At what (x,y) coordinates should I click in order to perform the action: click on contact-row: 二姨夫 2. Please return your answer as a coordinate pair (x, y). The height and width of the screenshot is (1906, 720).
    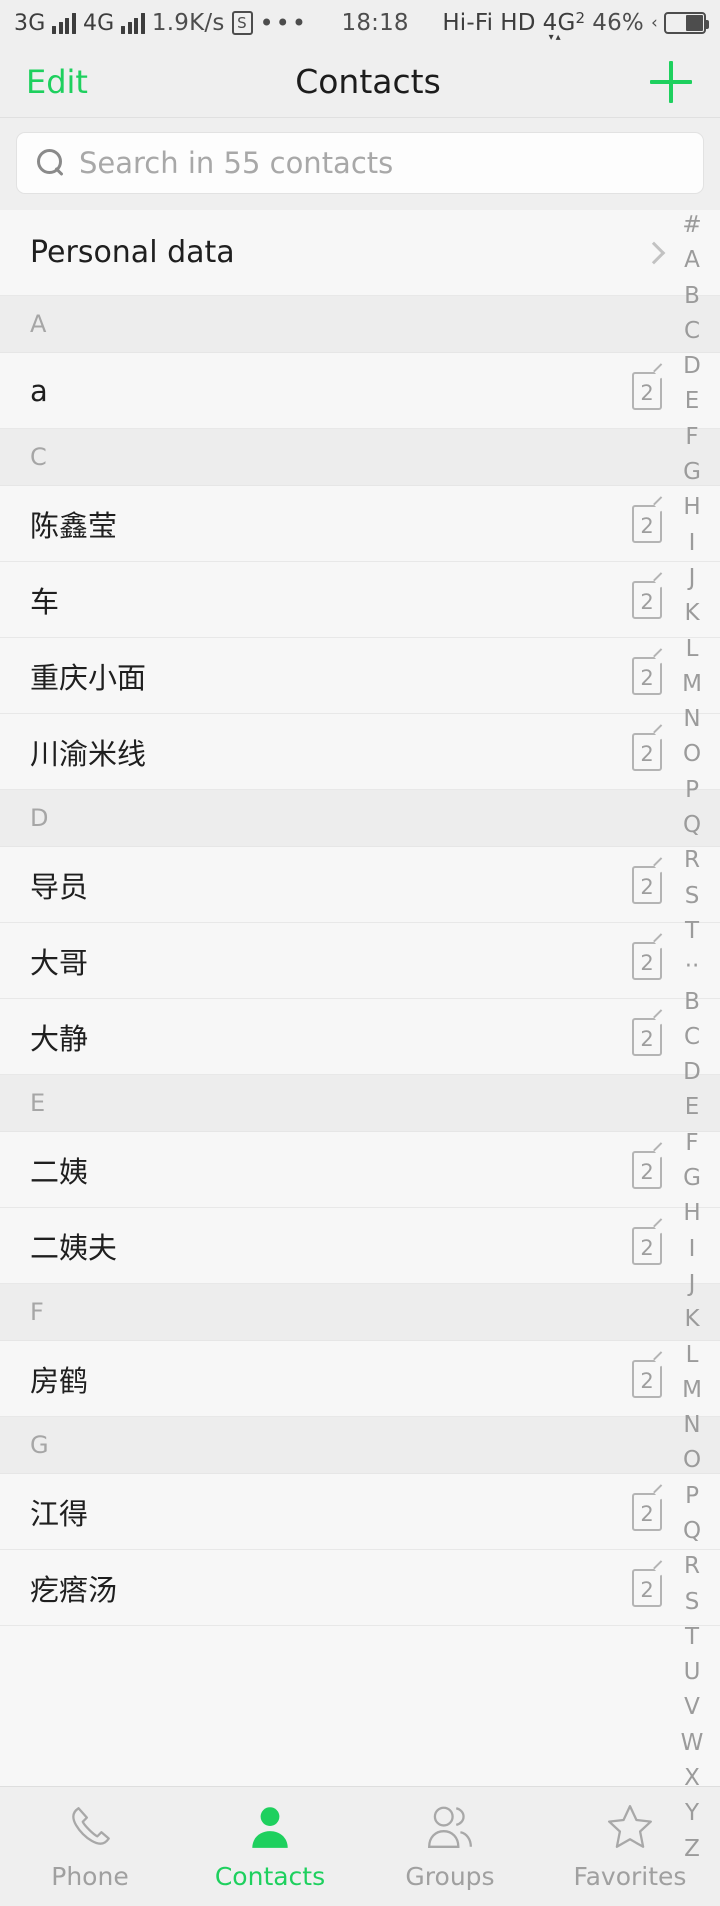
    Looking at the image, I should click on (360, 1246).